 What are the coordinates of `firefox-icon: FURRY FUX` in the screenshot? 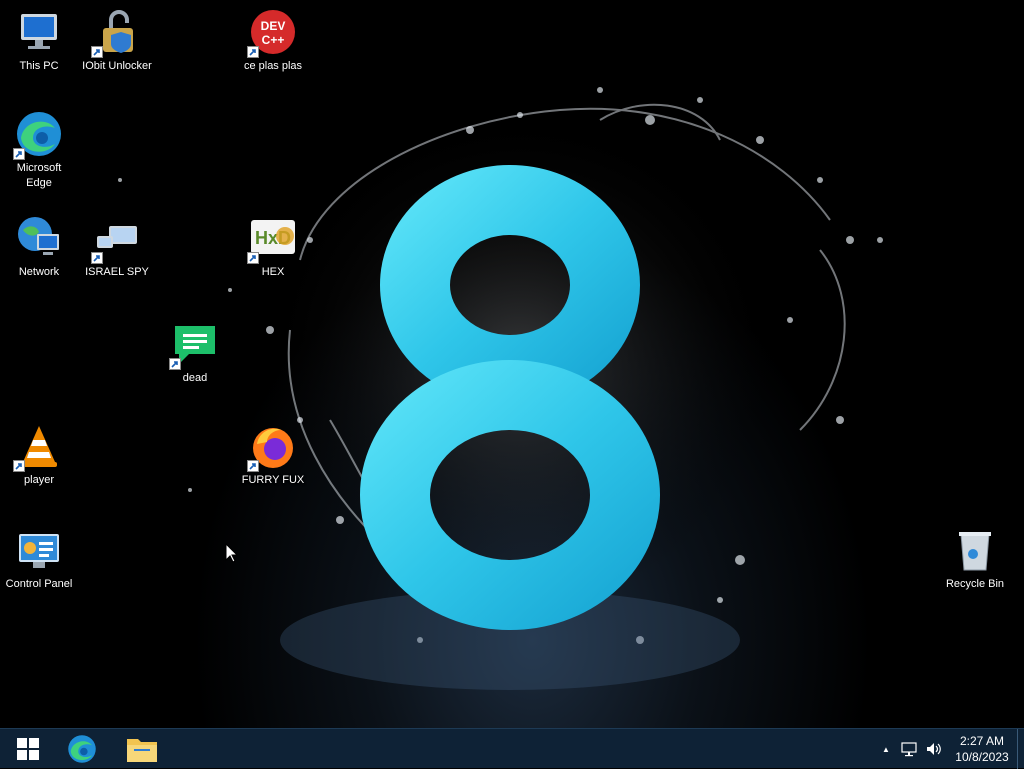 It's located at (273, 455).